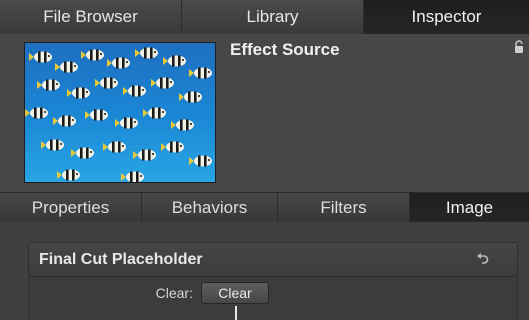 This screenshot has height=320, width=529. Describe the element at coordinates (482, 260) in the screenshot. I see `reset-arrow-icon` at that location.